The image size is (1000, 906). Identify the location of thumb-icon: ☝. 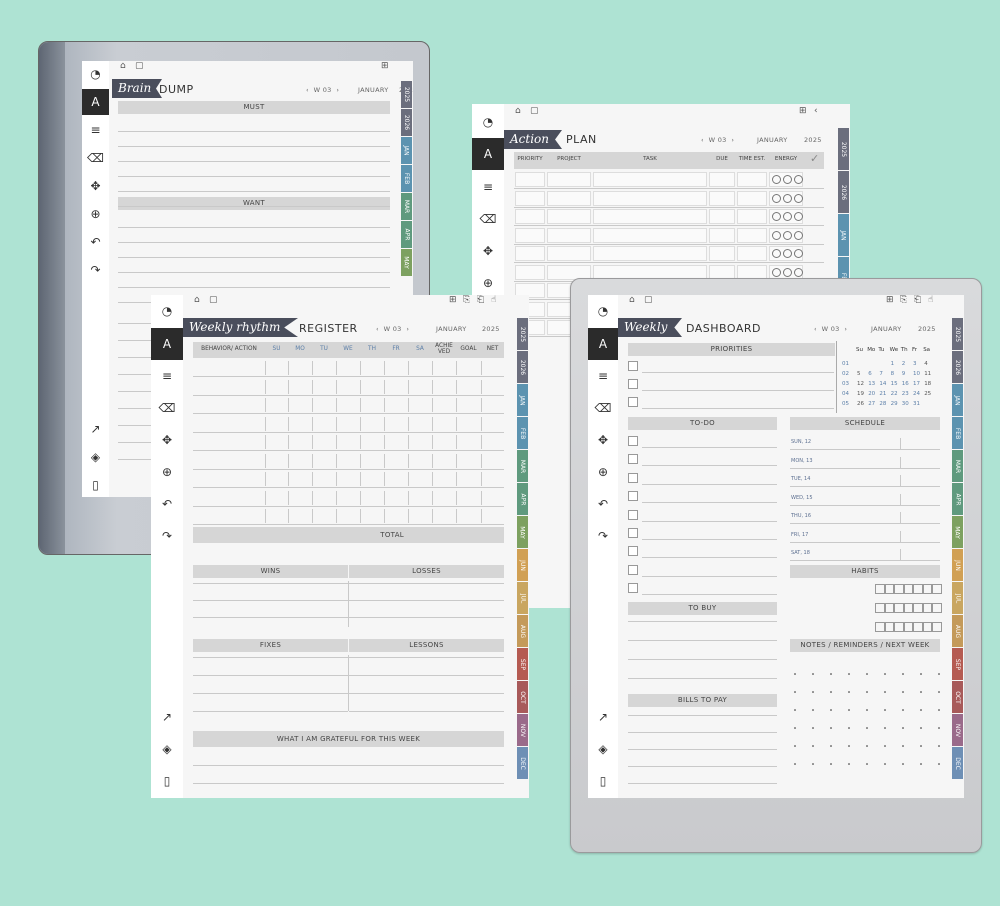
(493, 300).